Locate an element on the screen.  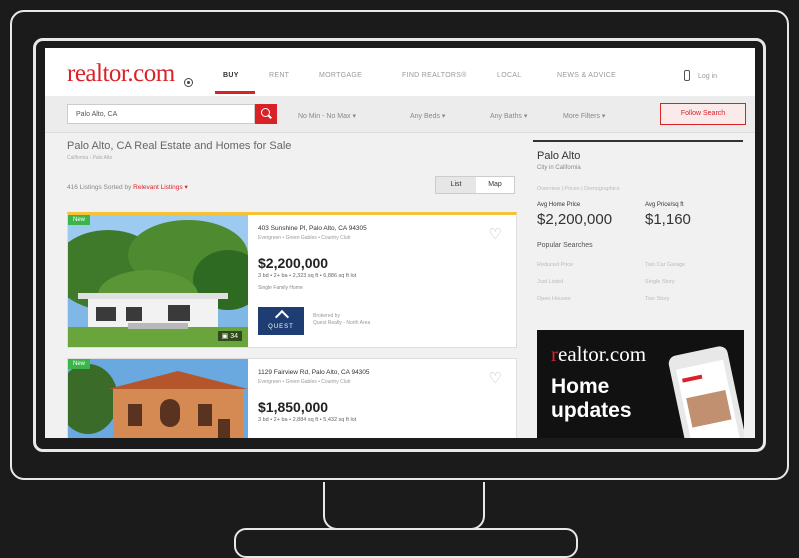
nav-rent: RENT is located at coordinates (279, 75).